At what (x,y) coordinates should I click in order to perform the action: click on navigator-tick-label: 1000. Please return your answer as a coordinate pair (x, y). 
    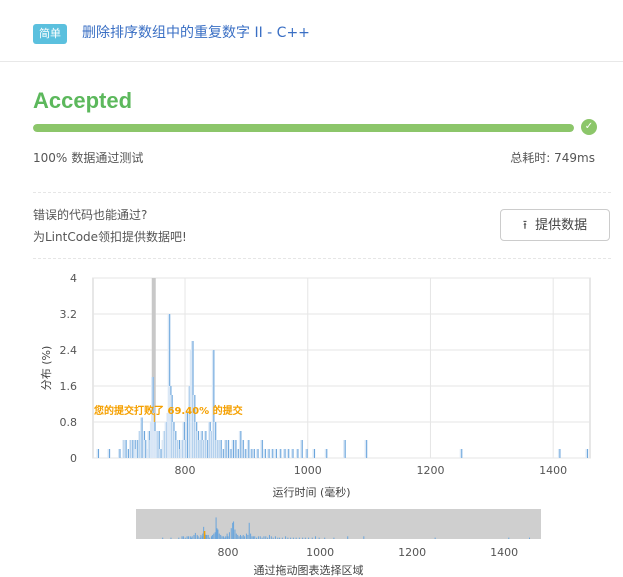
    Looking at the image, I should click on (320, 552).